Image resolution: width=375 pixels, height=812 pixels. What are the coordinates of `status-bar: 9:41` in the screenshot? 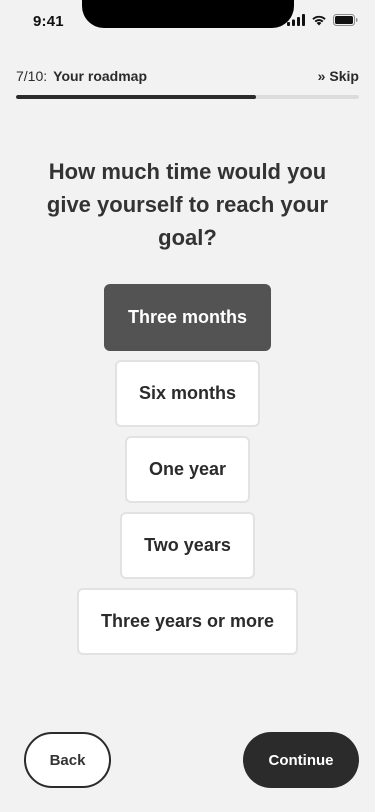 It's located at (187, 22).